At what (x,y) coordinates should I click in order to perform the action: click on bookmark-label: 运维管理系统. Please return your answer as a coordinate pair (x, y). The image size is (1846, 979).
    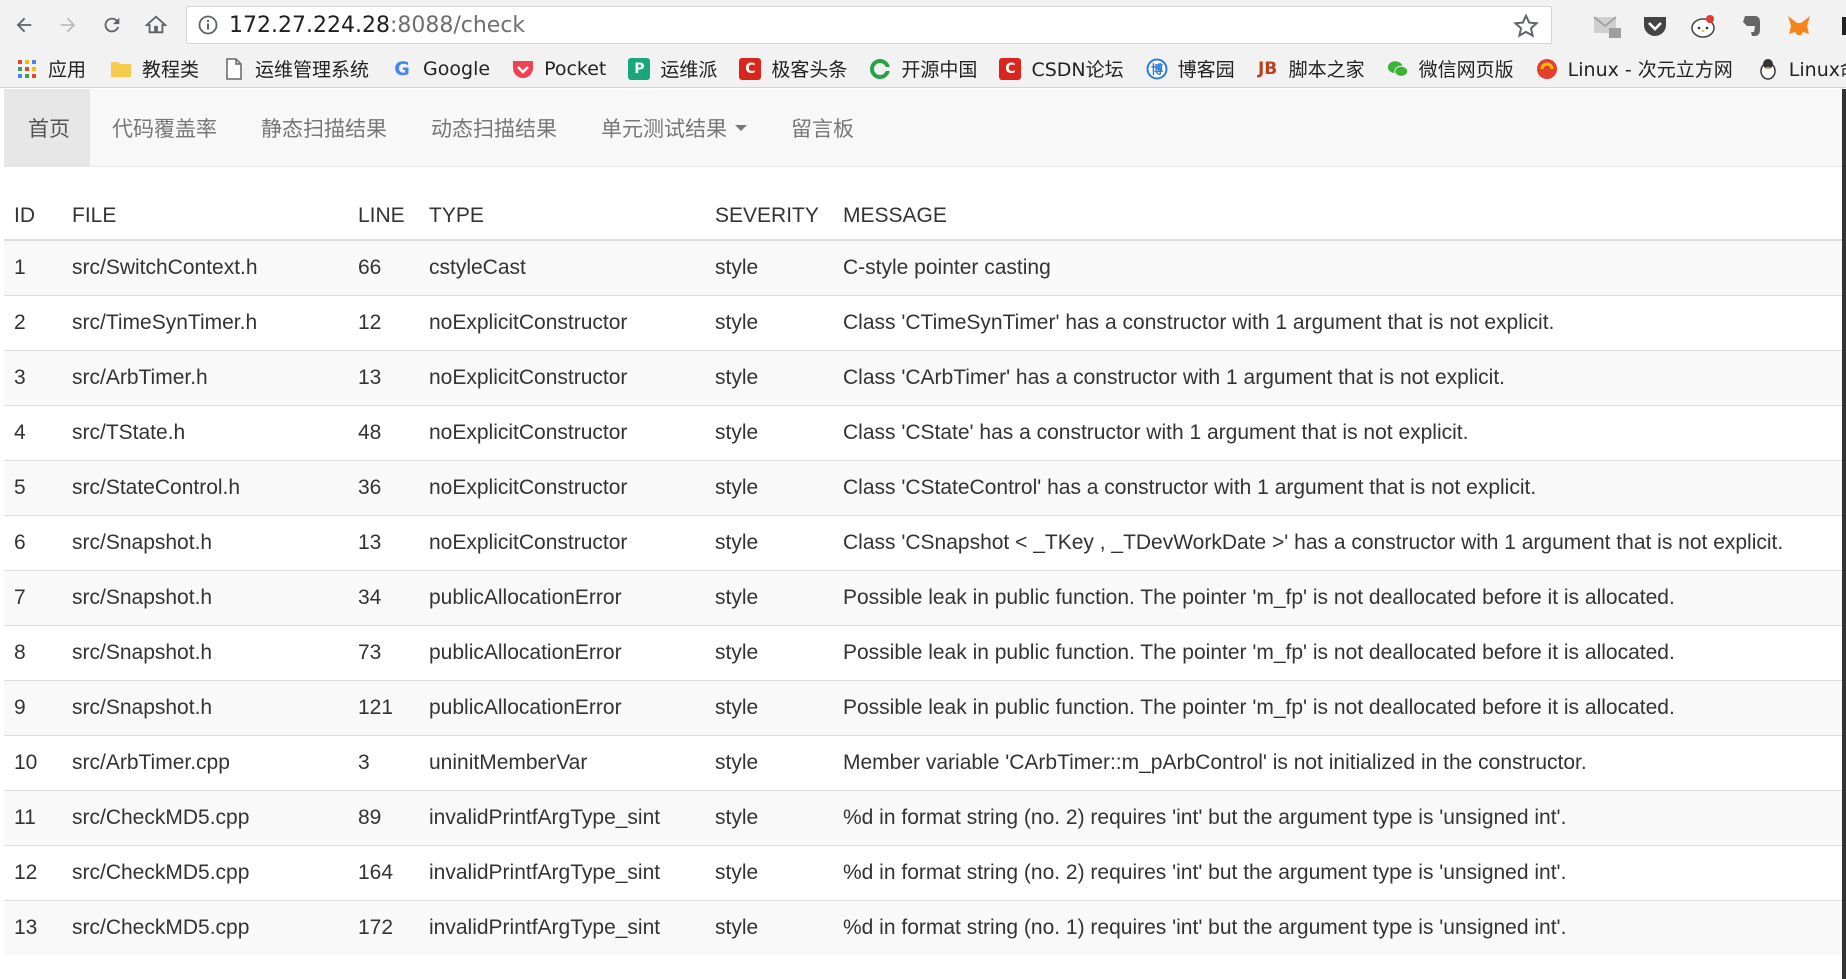
    Looking at the image, I should click on (312, 70).